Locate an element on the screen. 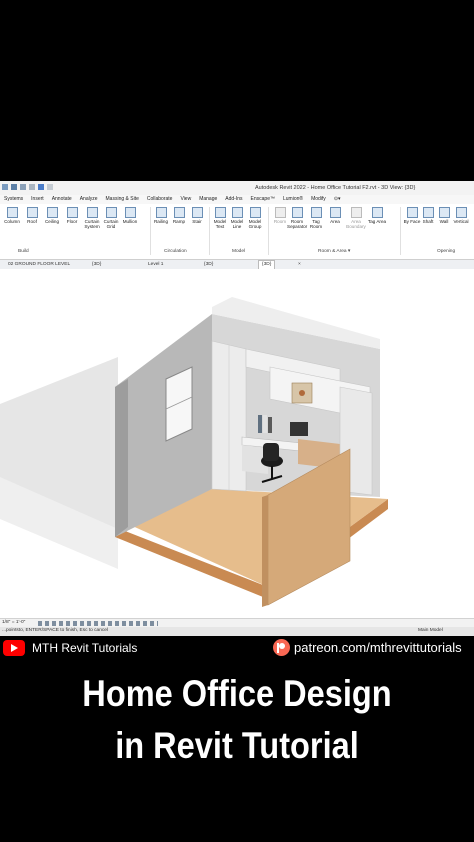 The image size is (474, 842). view-control-icons is located at coordinates (98, 623).